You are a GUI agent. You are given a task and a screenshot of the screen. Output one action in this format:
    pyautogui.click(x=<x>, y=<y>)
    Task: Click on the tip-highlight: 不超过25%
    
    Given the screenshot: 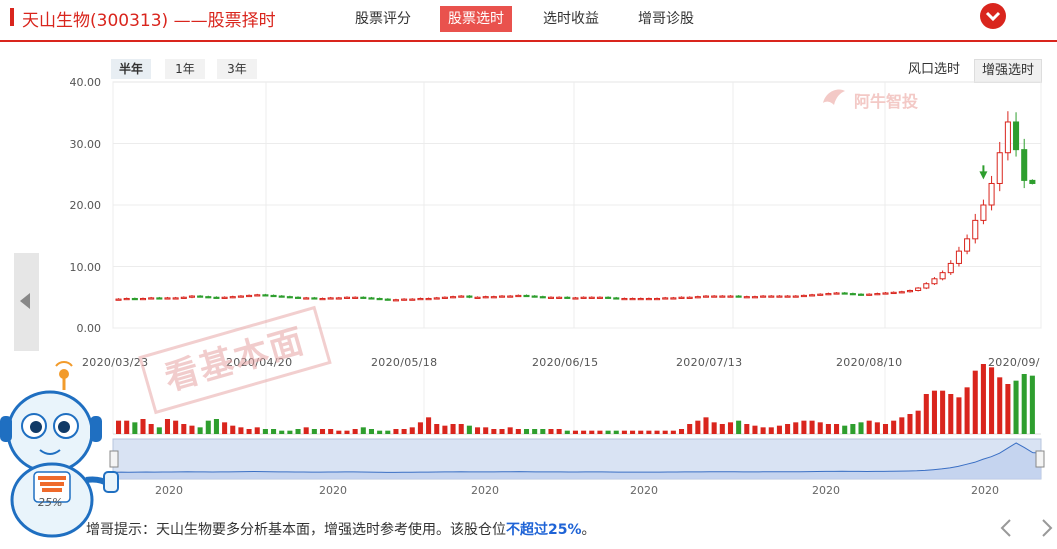 What is the action you would take?
    pyautogui.click(x=544, y=530)
    